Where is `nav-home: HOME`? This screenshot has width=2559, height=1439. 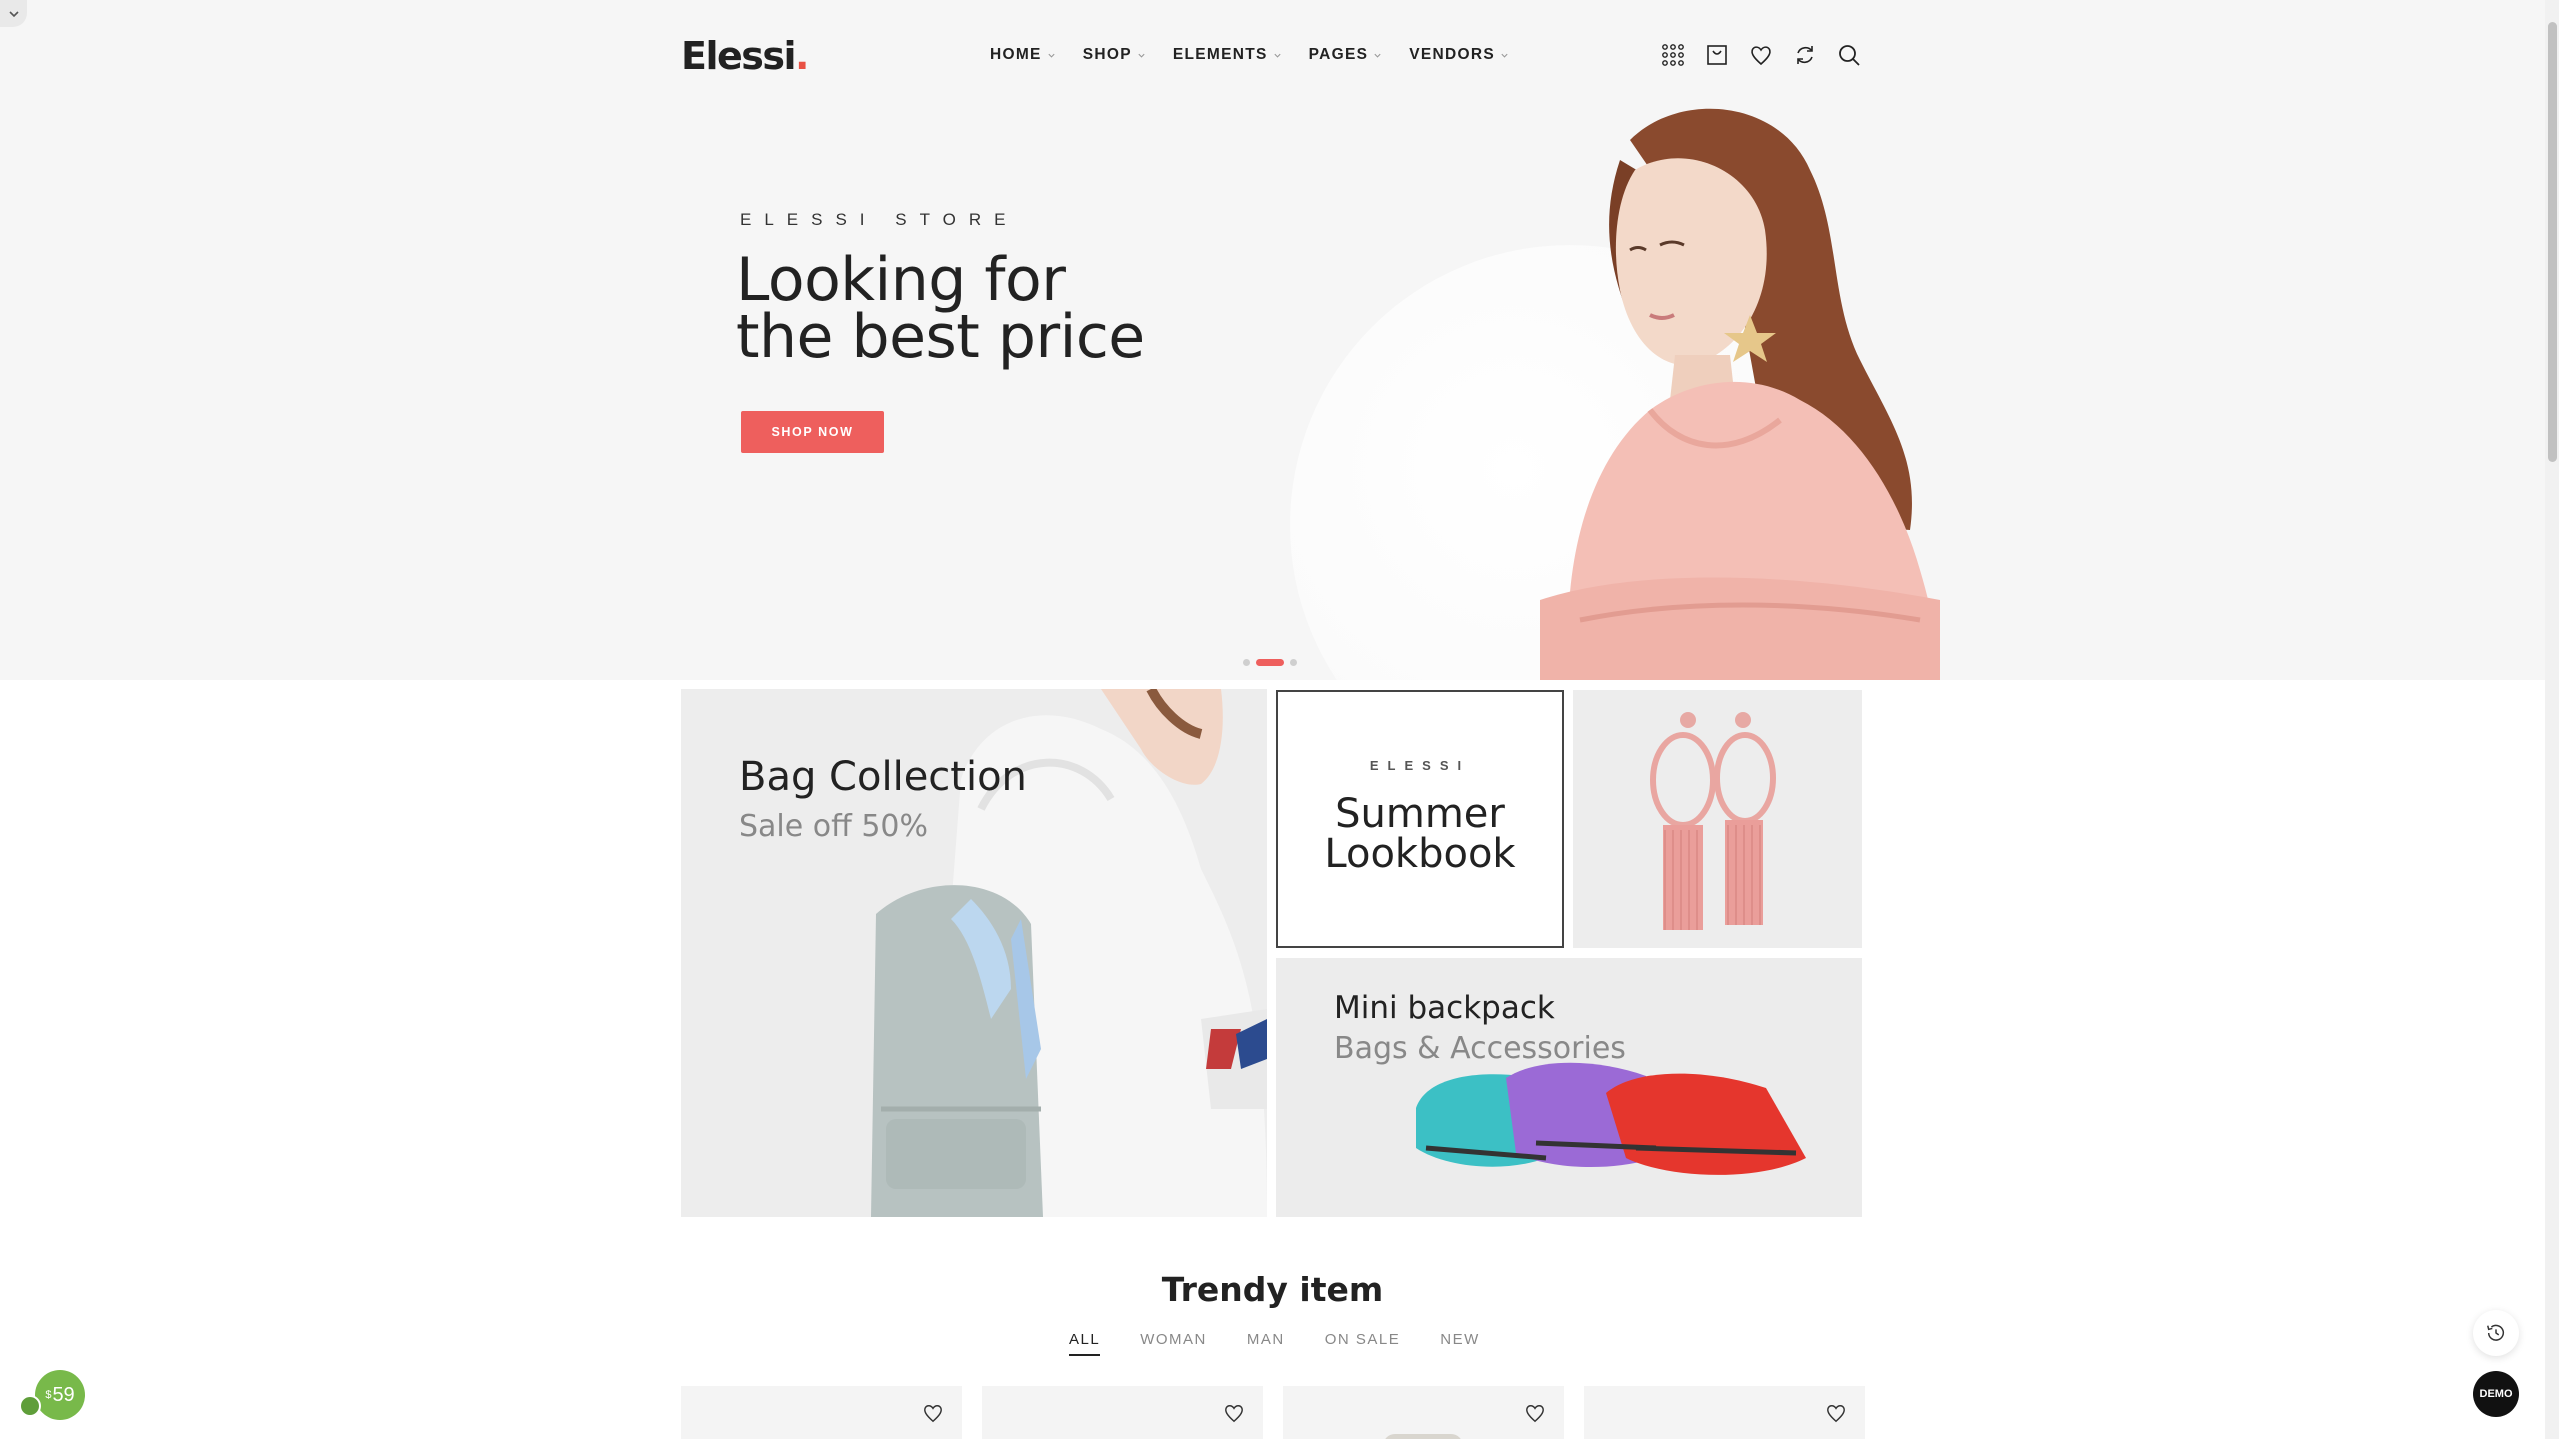 nav-home: HOME is located at coordinates (1023, 55).